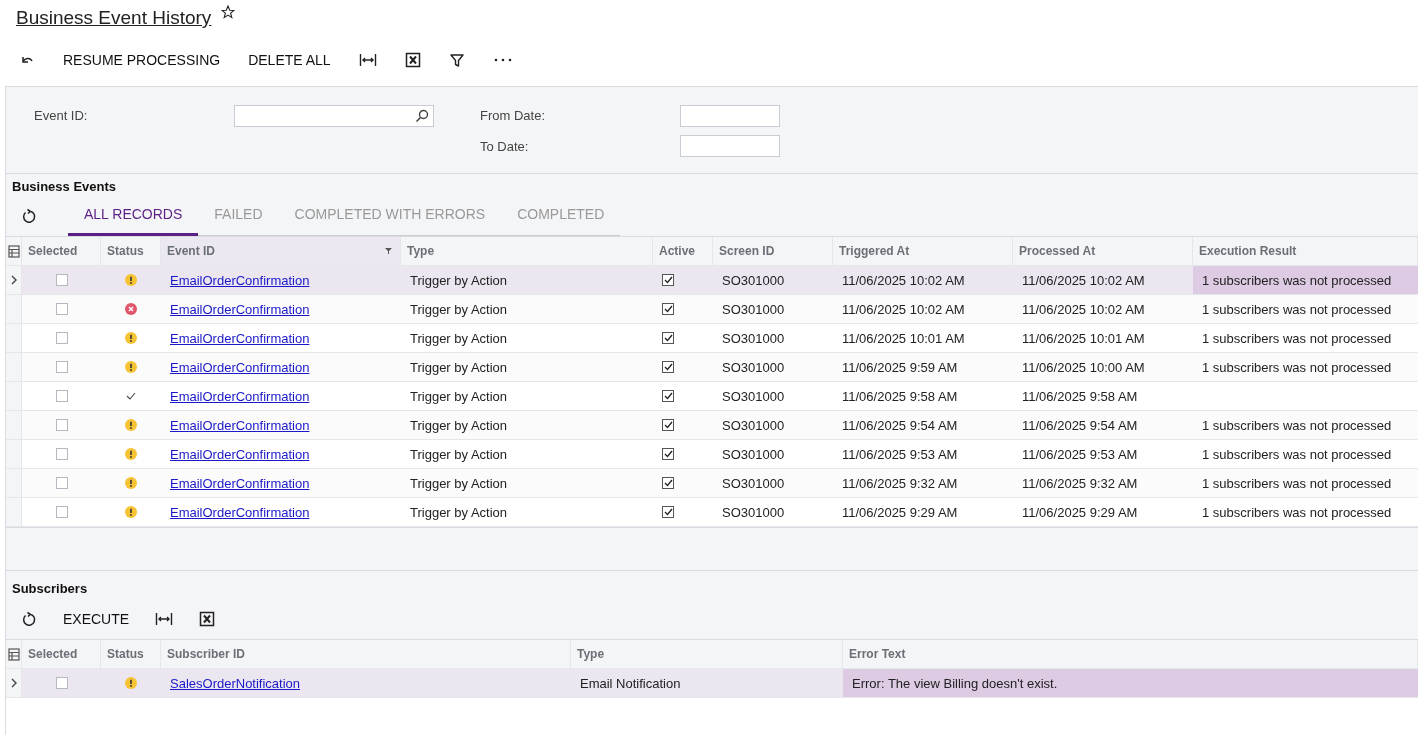 This screenshot has width=1418, height=735. Describe the element at coordinates (366, 654) in the screenshot. I see `column-header: Subscriber ID` at that location.